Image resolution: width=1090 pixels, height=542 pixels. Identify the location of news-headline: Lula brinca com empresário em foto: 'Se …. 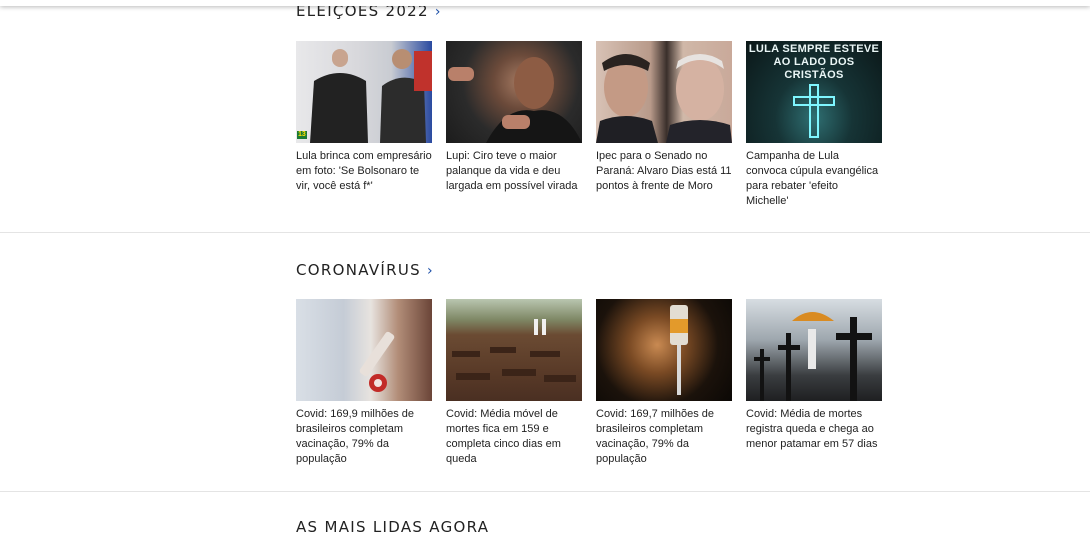
(364, 171).